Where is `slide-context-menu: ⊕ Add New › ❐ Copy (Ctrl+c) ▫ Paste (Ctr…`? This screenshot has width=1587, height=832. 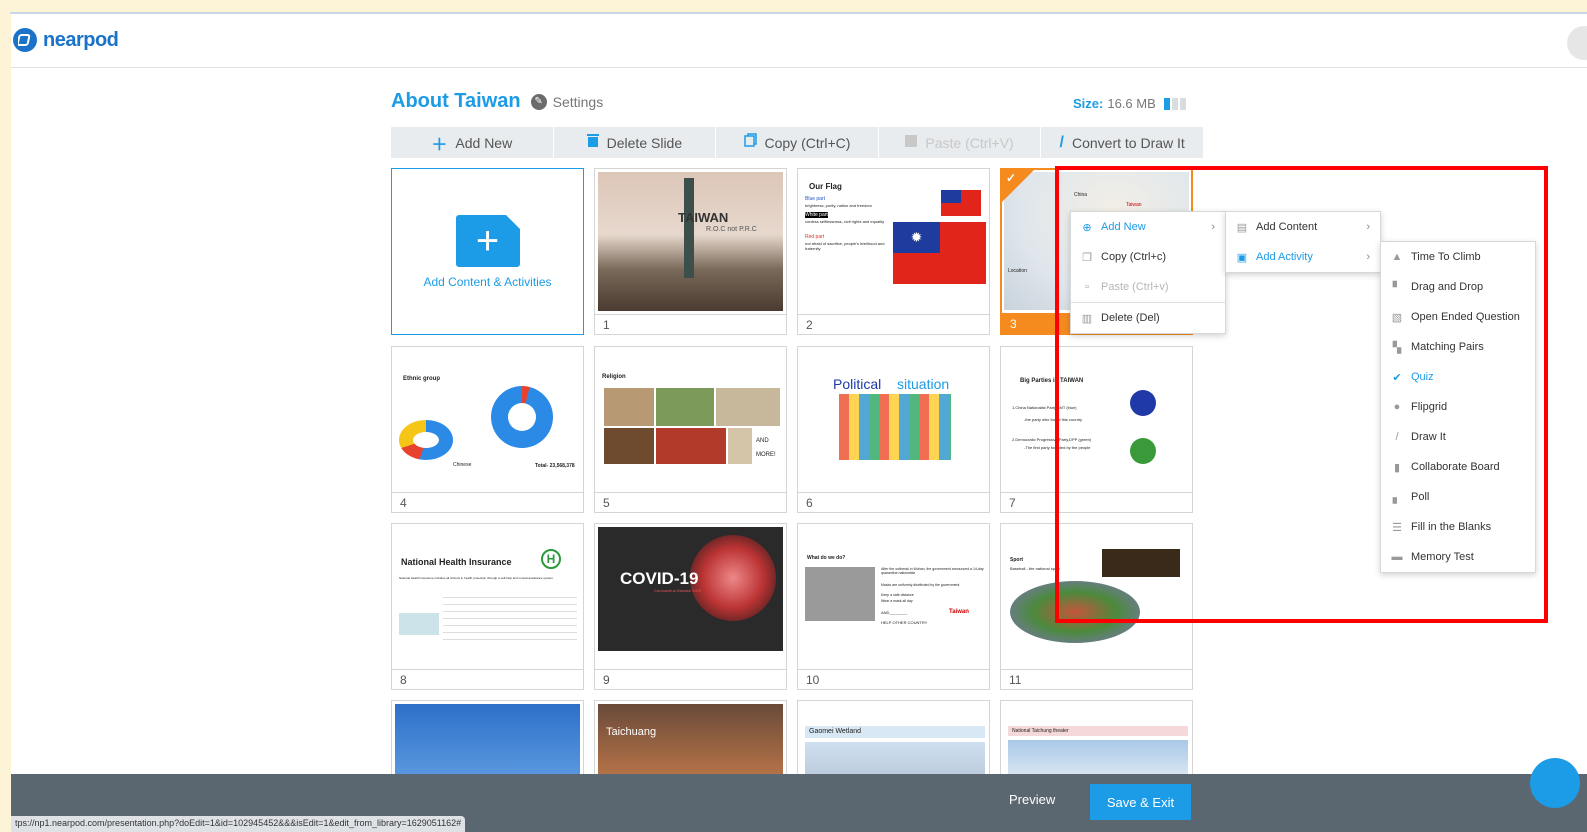
slide-context-menu: ⊕ Add New › ❐ Copy (Ctrl+c) ▫ Paste (Ctr… is located at coordinates (1148, 272).